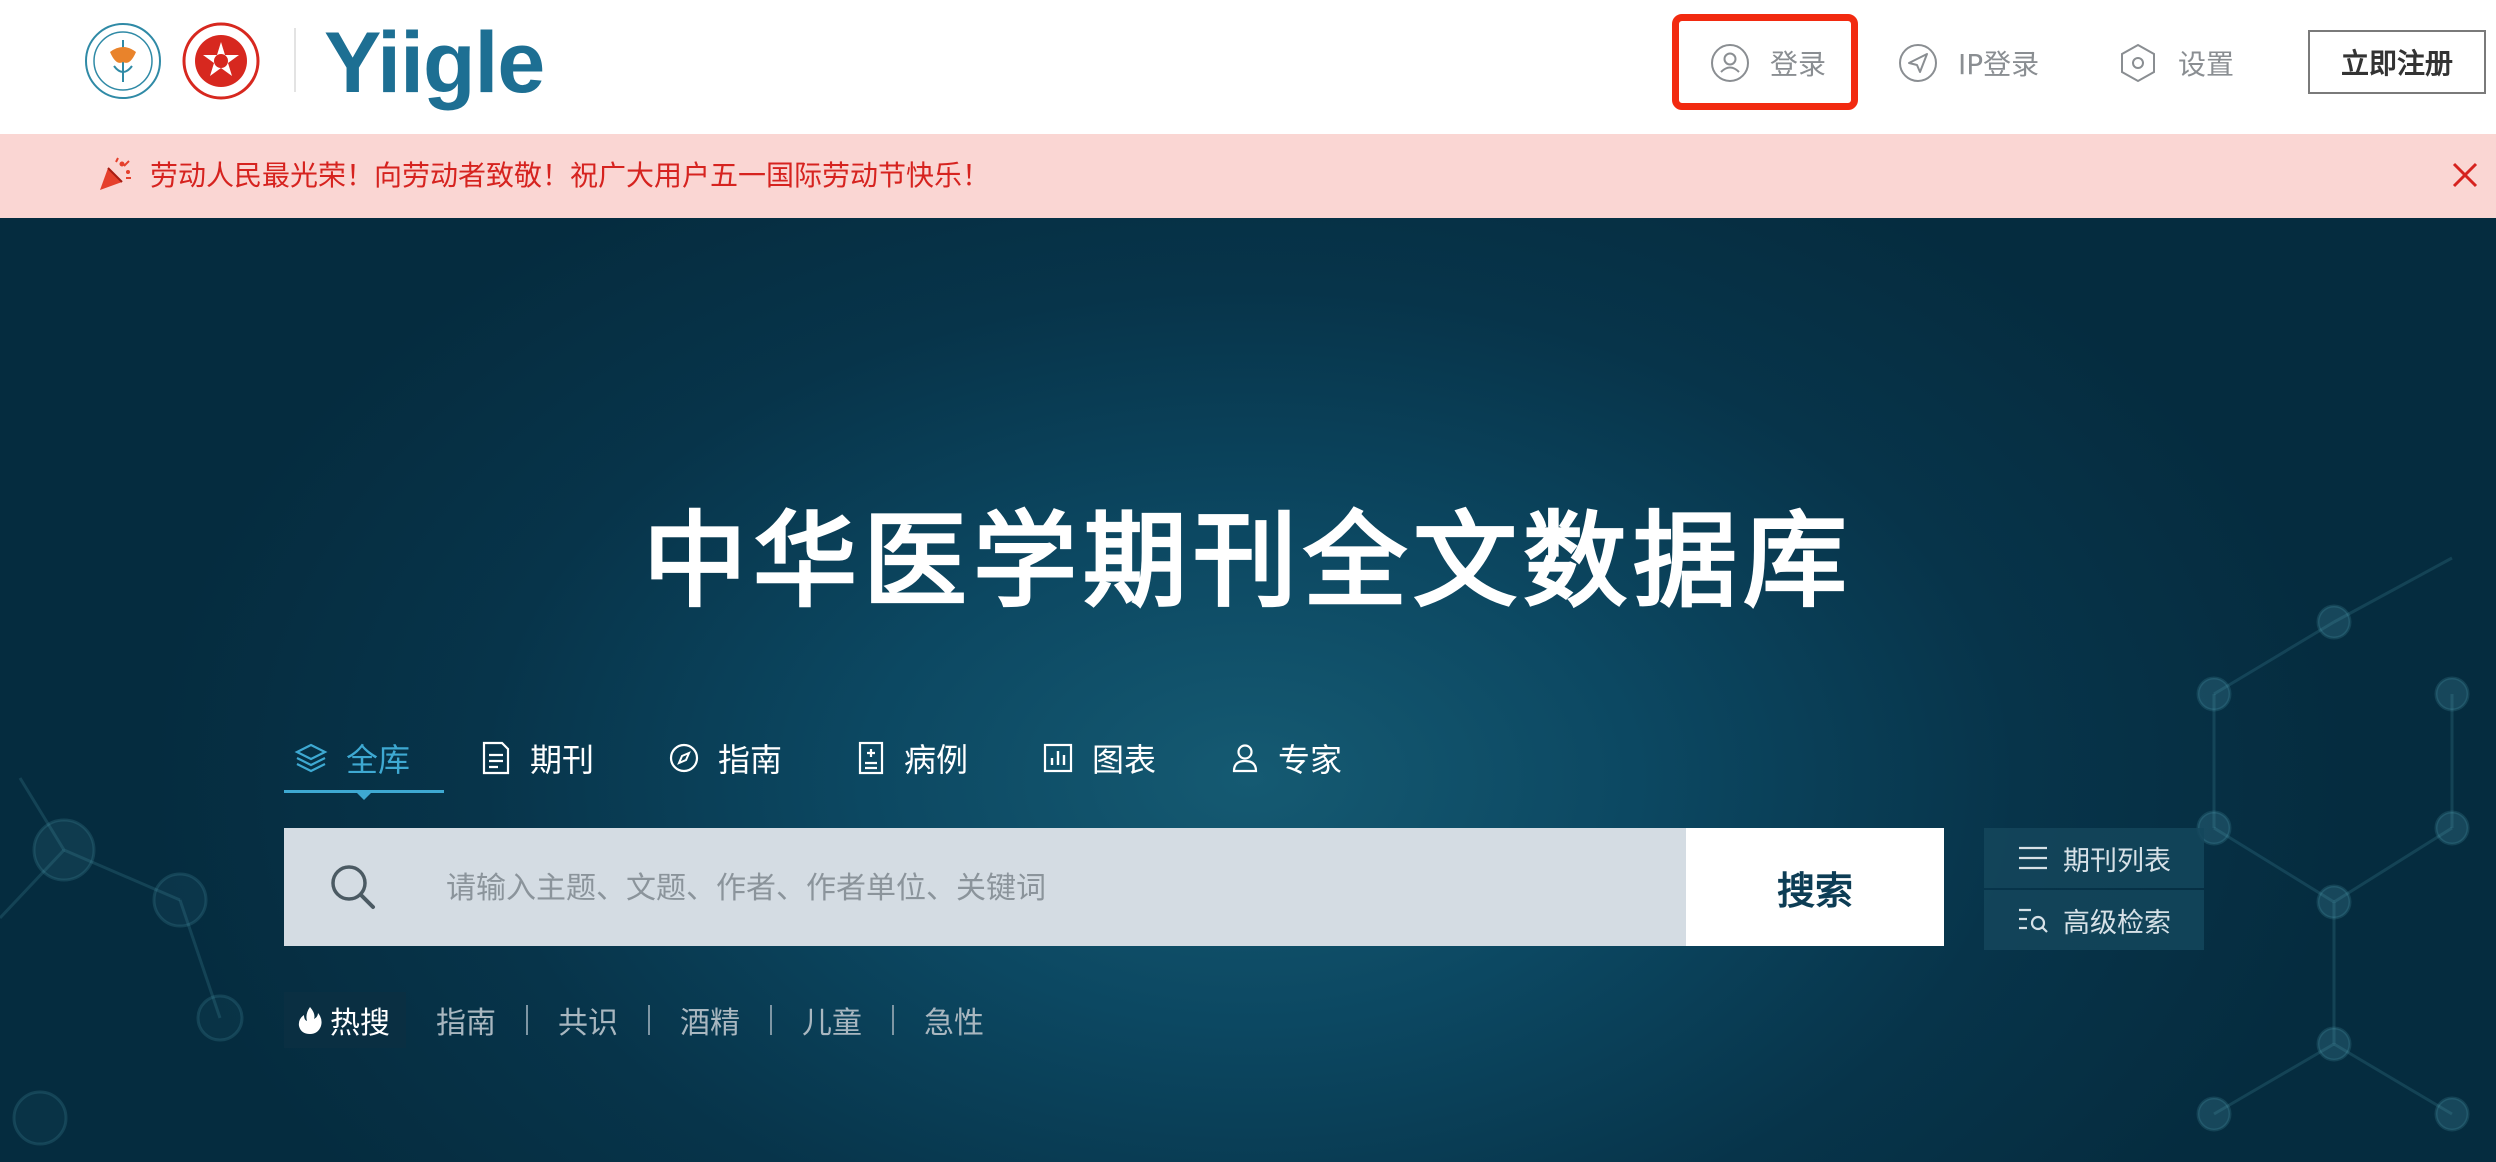  I want to click on cmaph-logo, so click(221, 61).